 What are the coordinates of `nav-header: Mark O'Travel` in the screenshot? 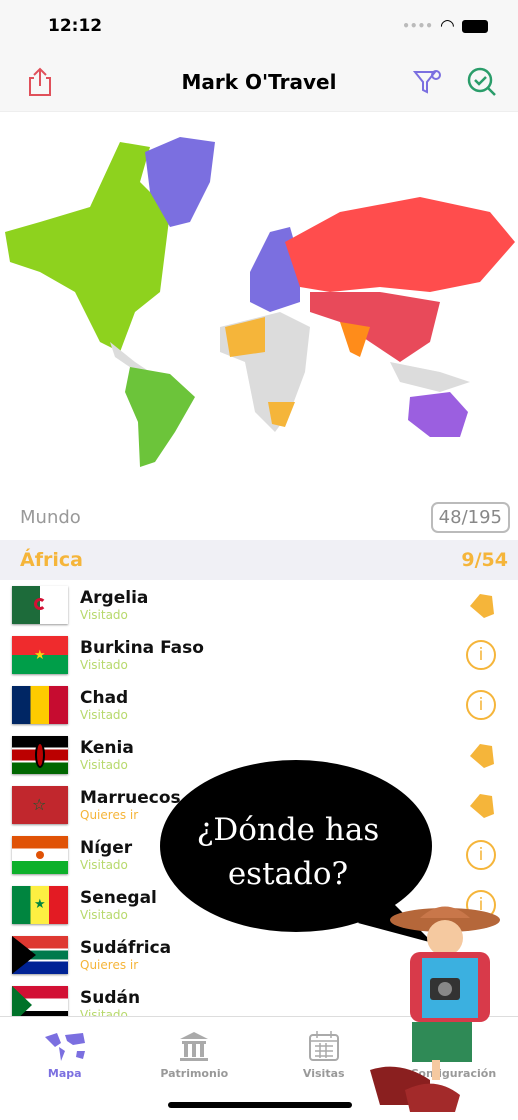 It's located at (259, 82).